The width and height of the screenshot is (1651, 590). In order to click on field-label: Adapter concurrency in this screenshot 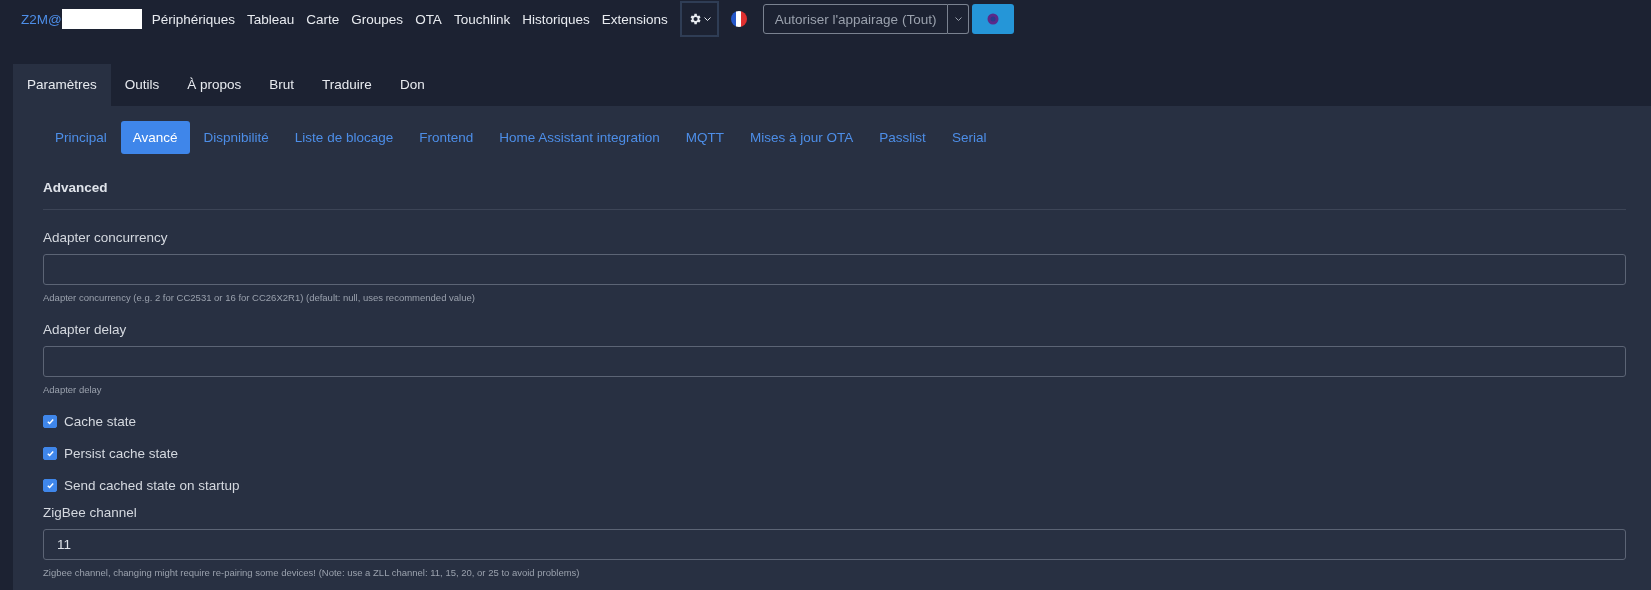, I will do `click(106, 237)`.